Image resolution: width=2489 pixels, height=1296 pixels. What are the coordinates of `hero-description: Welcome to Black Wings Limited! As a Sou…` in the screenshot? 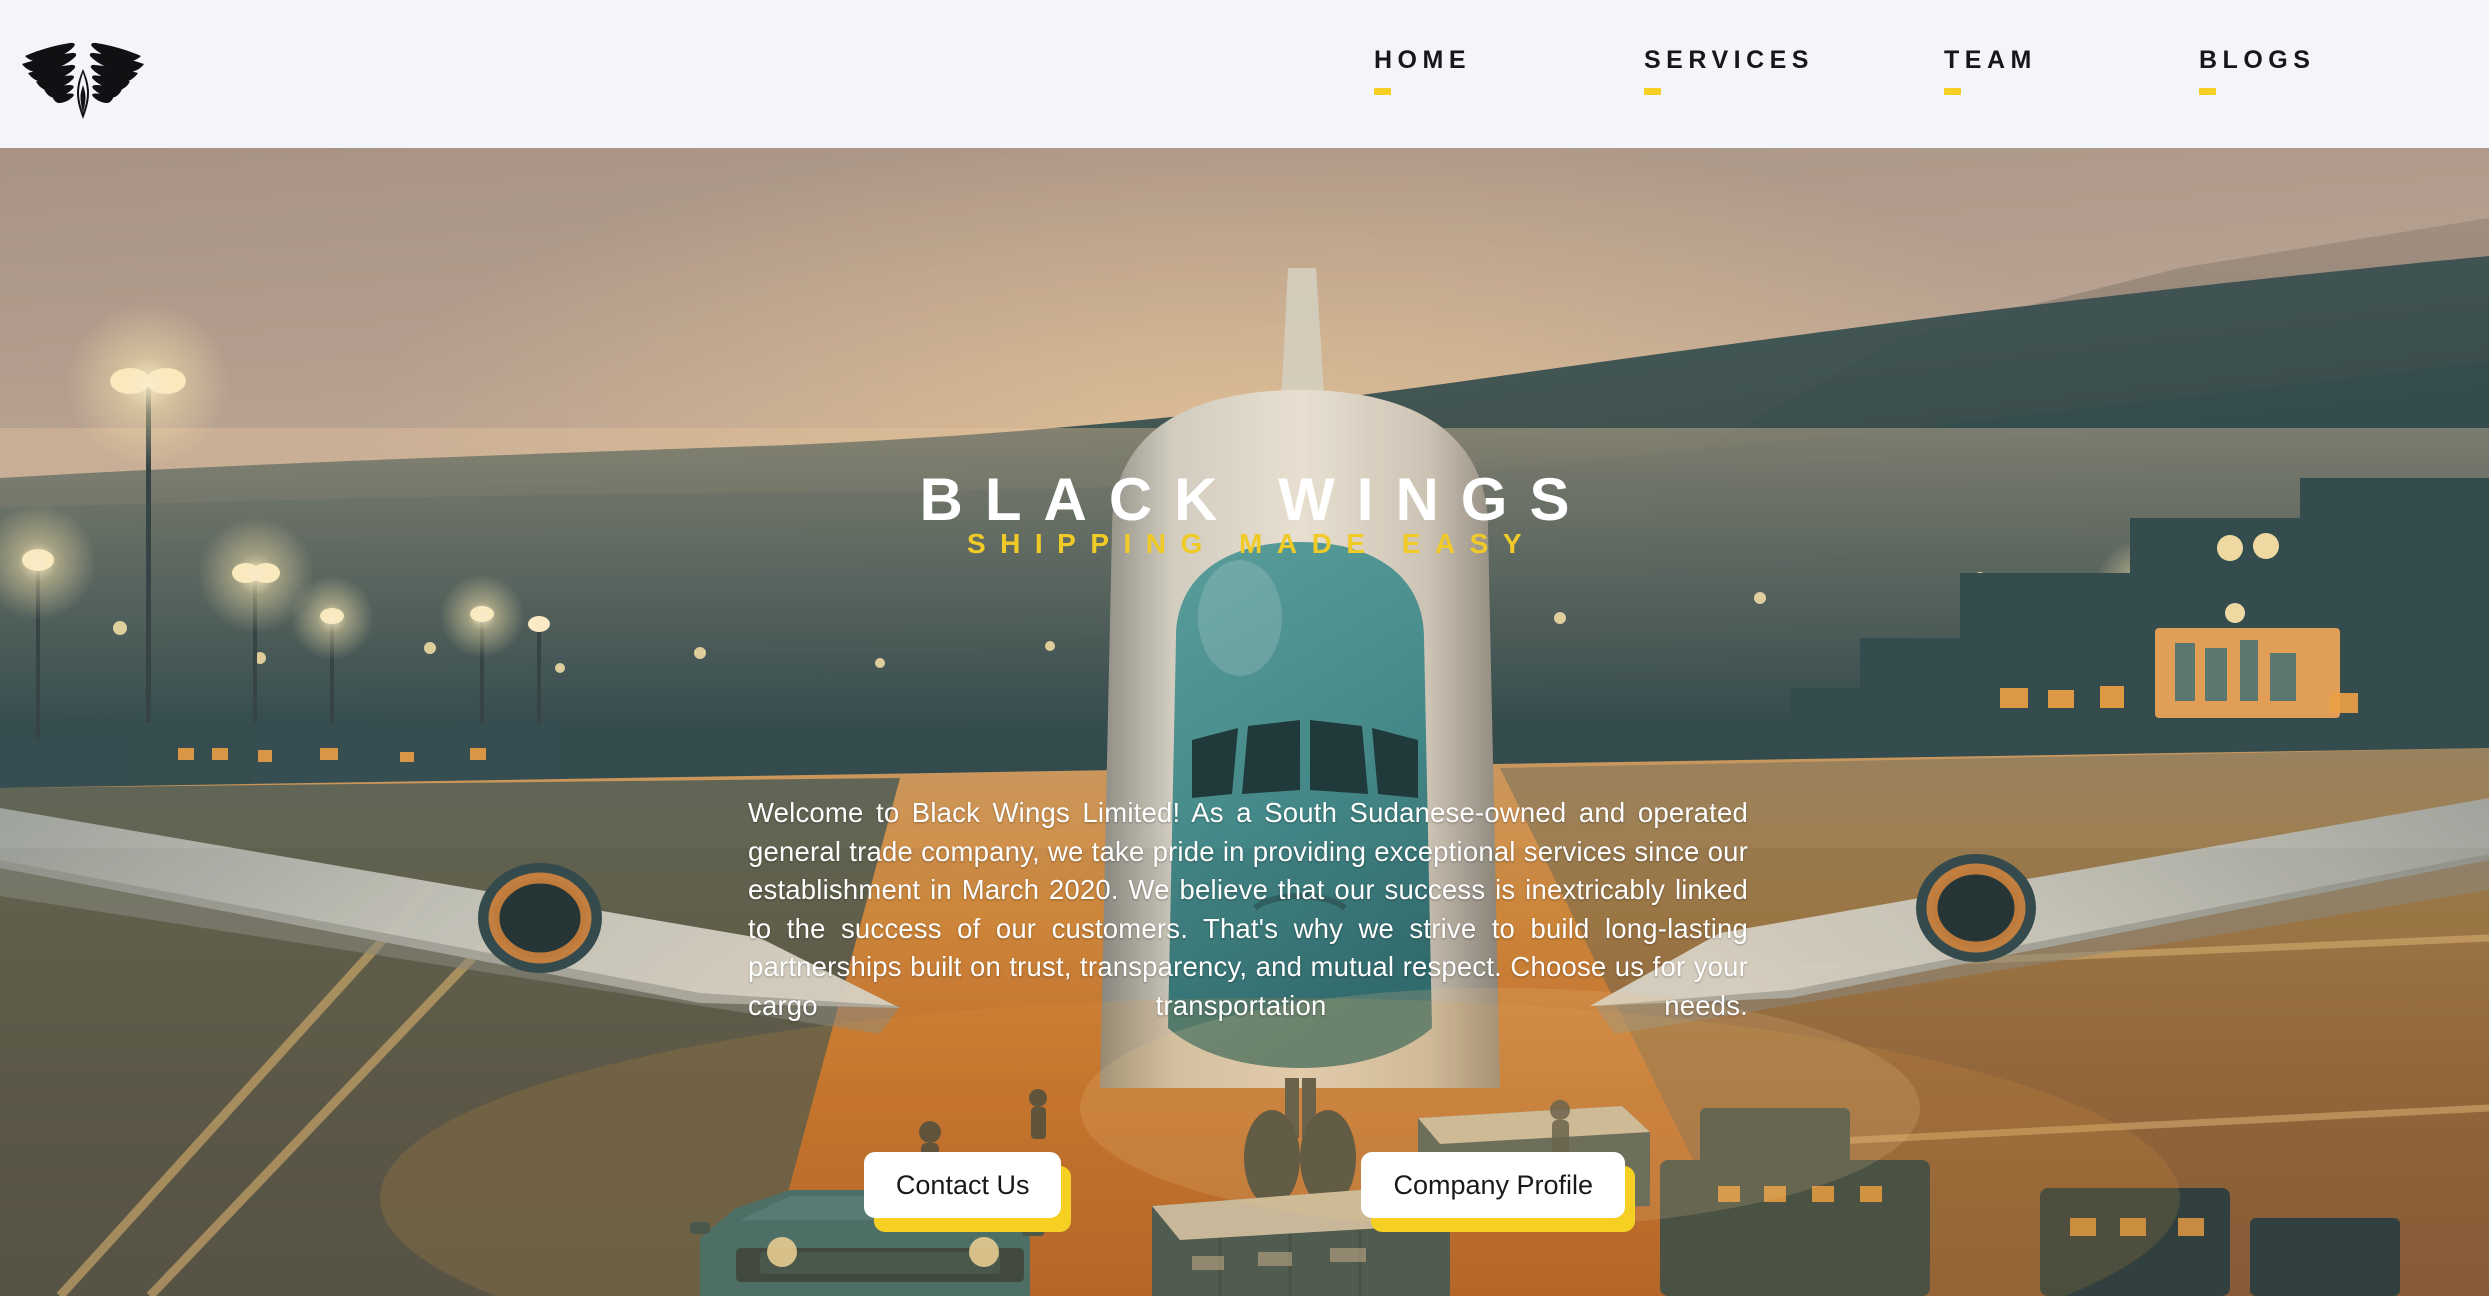 It's located at (1248, 909).